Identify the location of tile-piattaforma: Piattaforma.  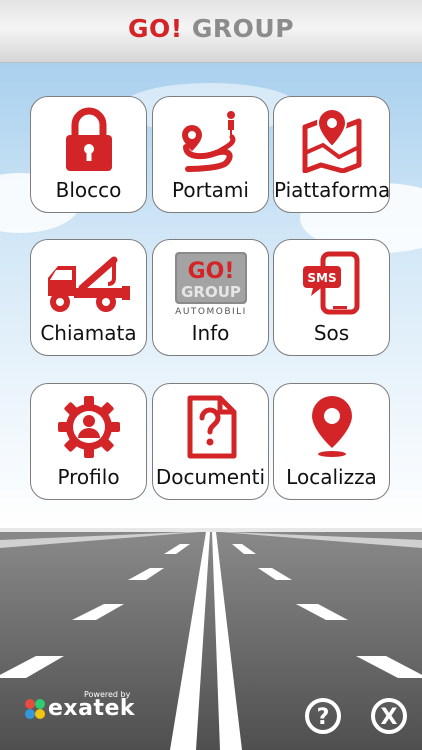
(331, 154).